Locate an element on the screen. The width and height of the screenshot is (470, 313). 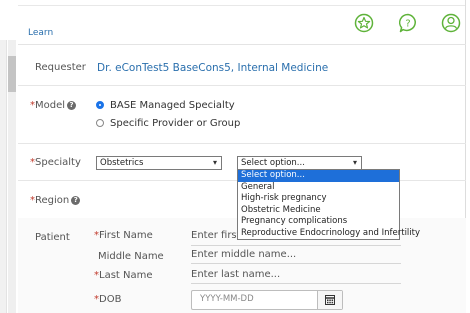
dob-placeholder: YYYY-MM-DD is located at coordinates (227, 299).